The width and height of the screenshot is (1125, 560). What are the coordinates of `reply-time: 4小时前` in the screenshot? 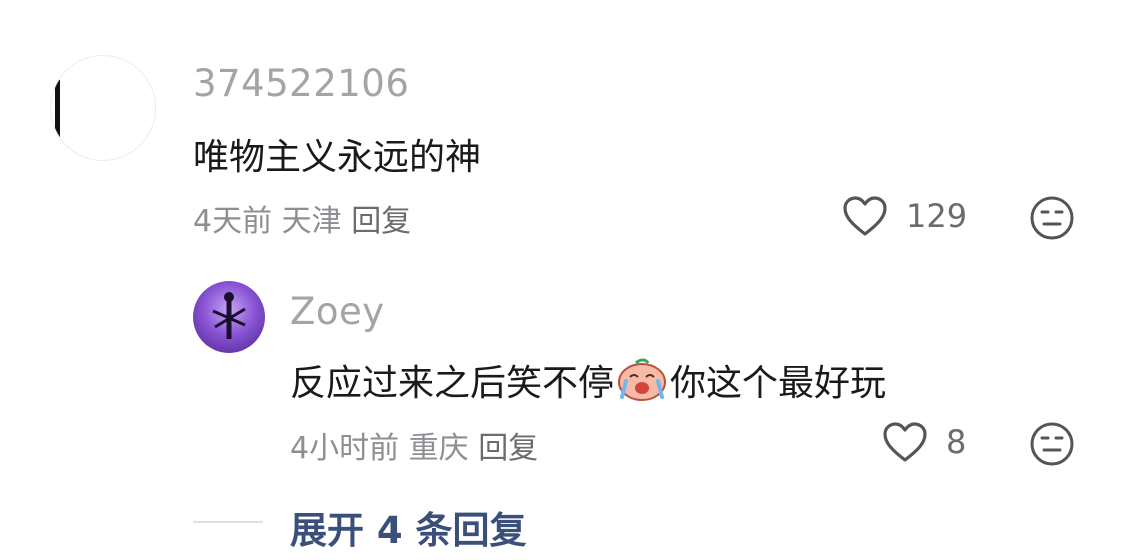 It's located at (345, 448).